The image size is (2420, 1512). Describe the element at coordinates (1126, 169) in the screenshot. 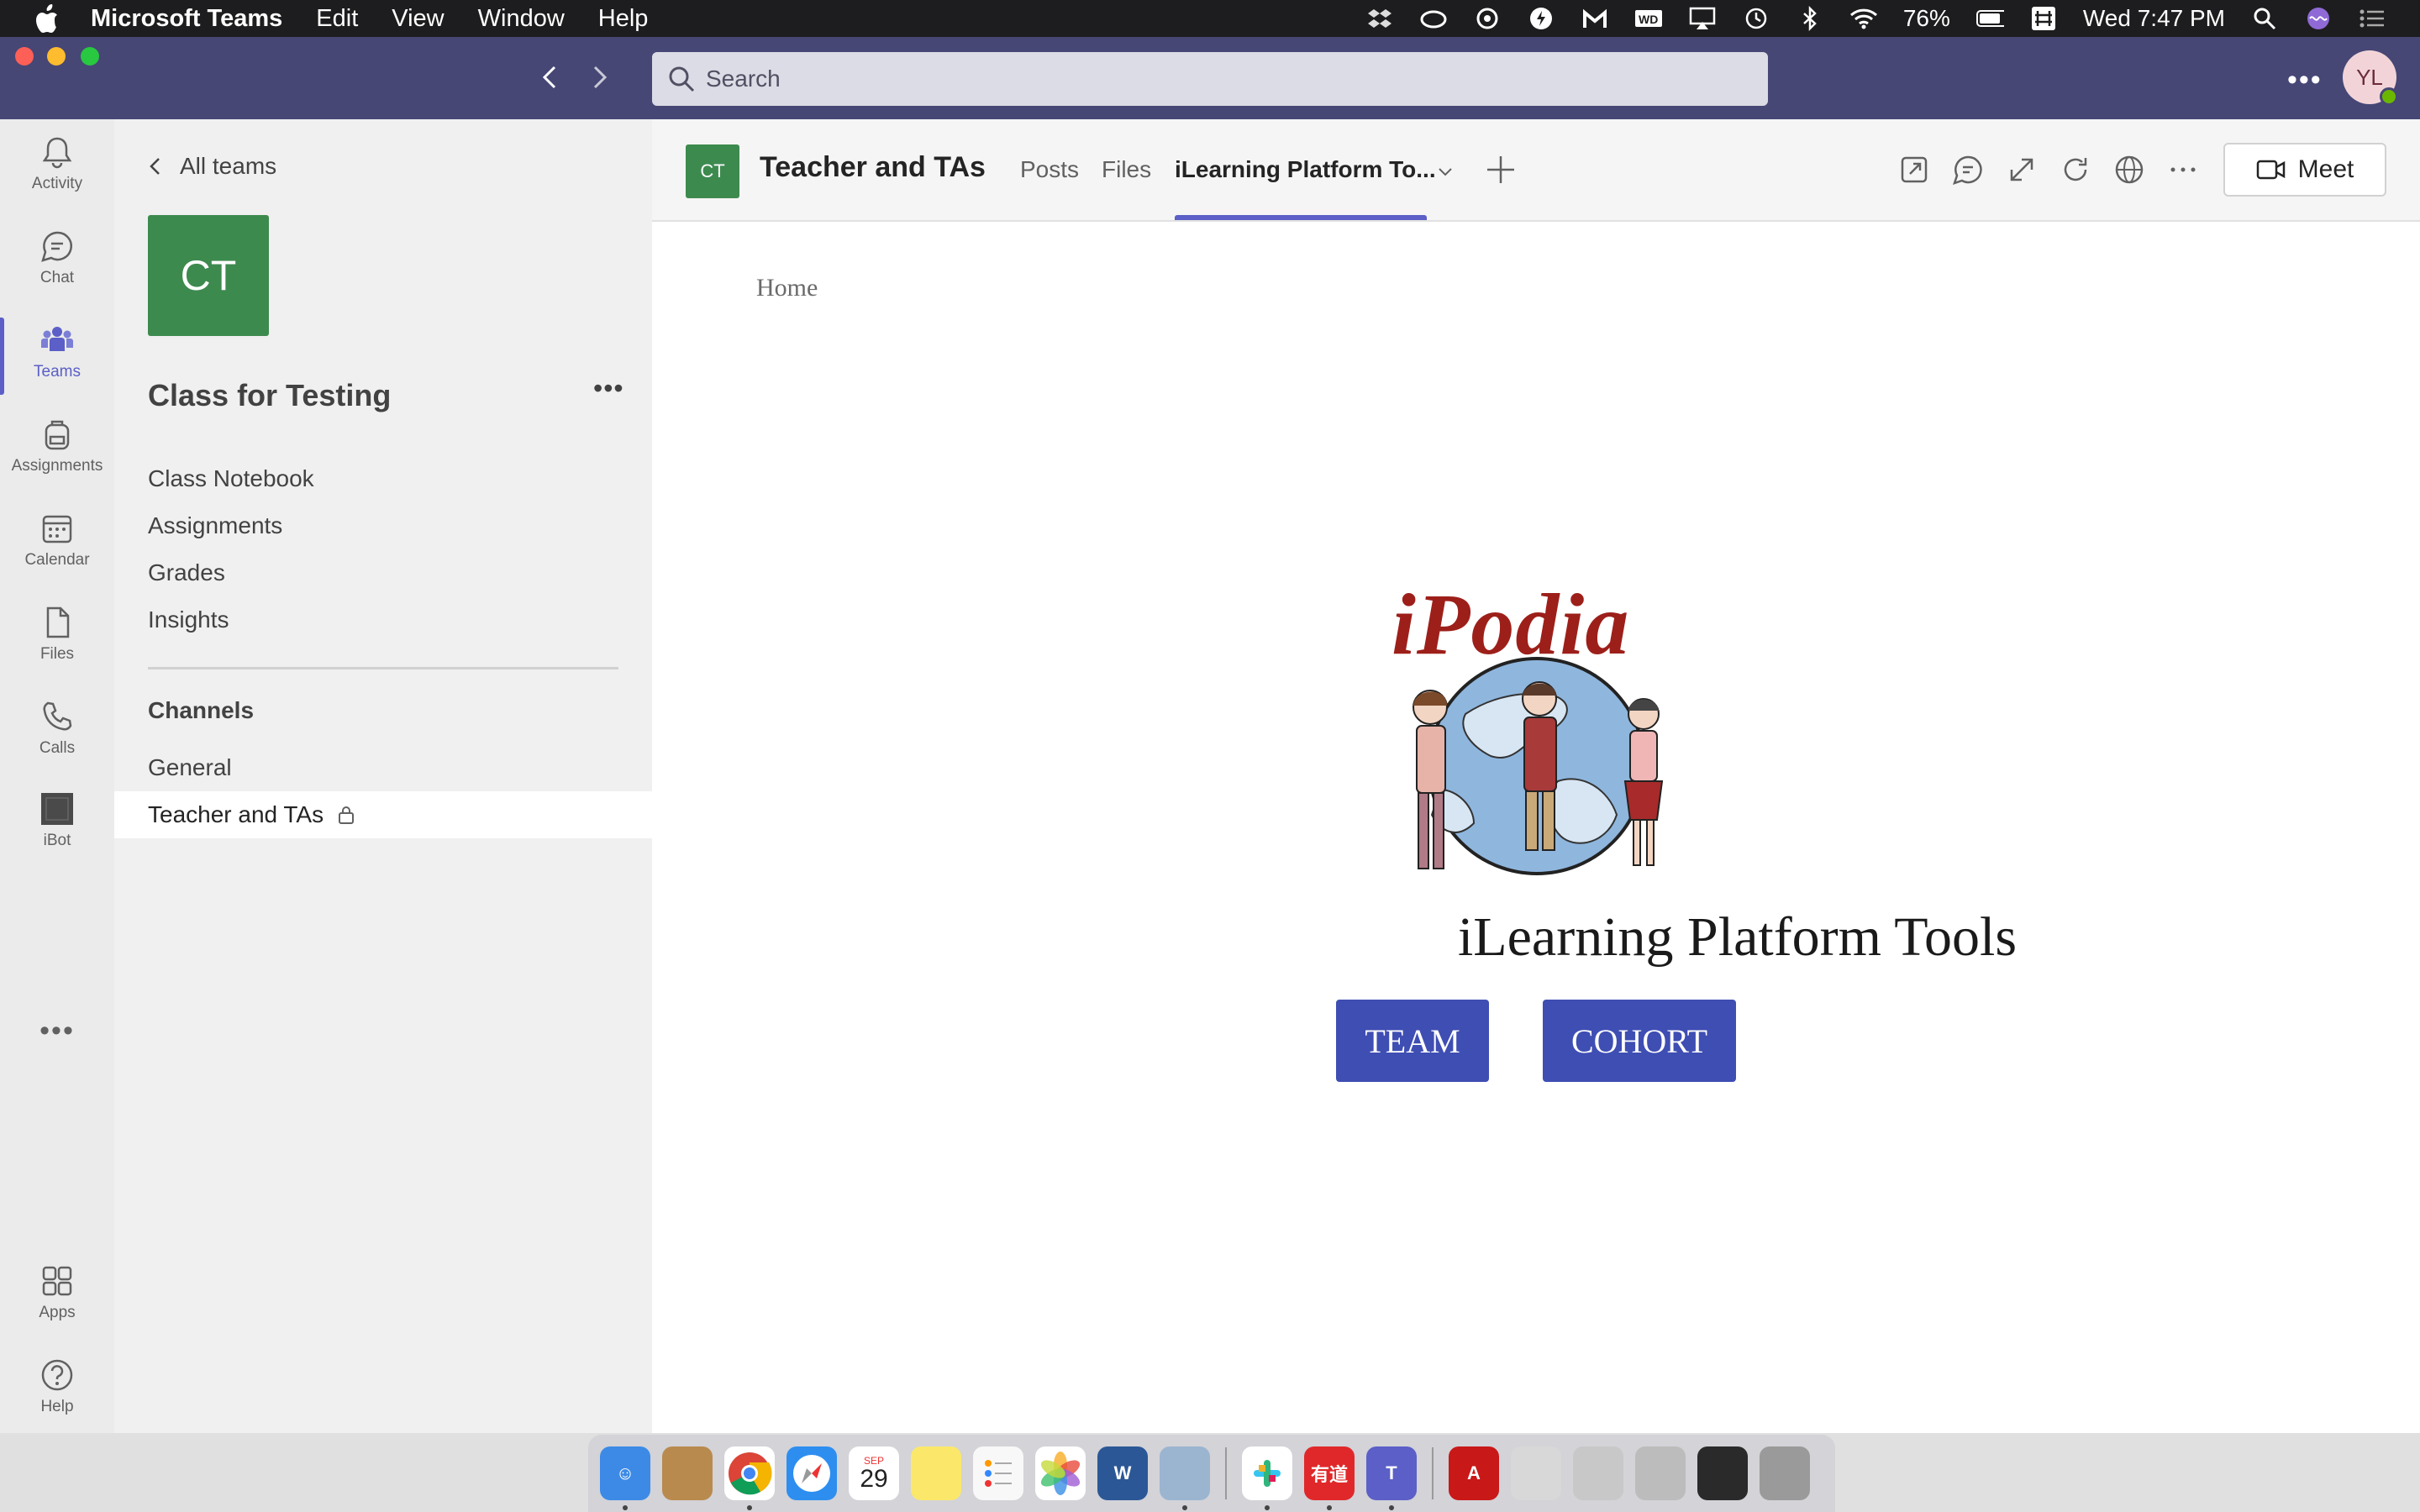

I see `tab-files: Files` at that location.